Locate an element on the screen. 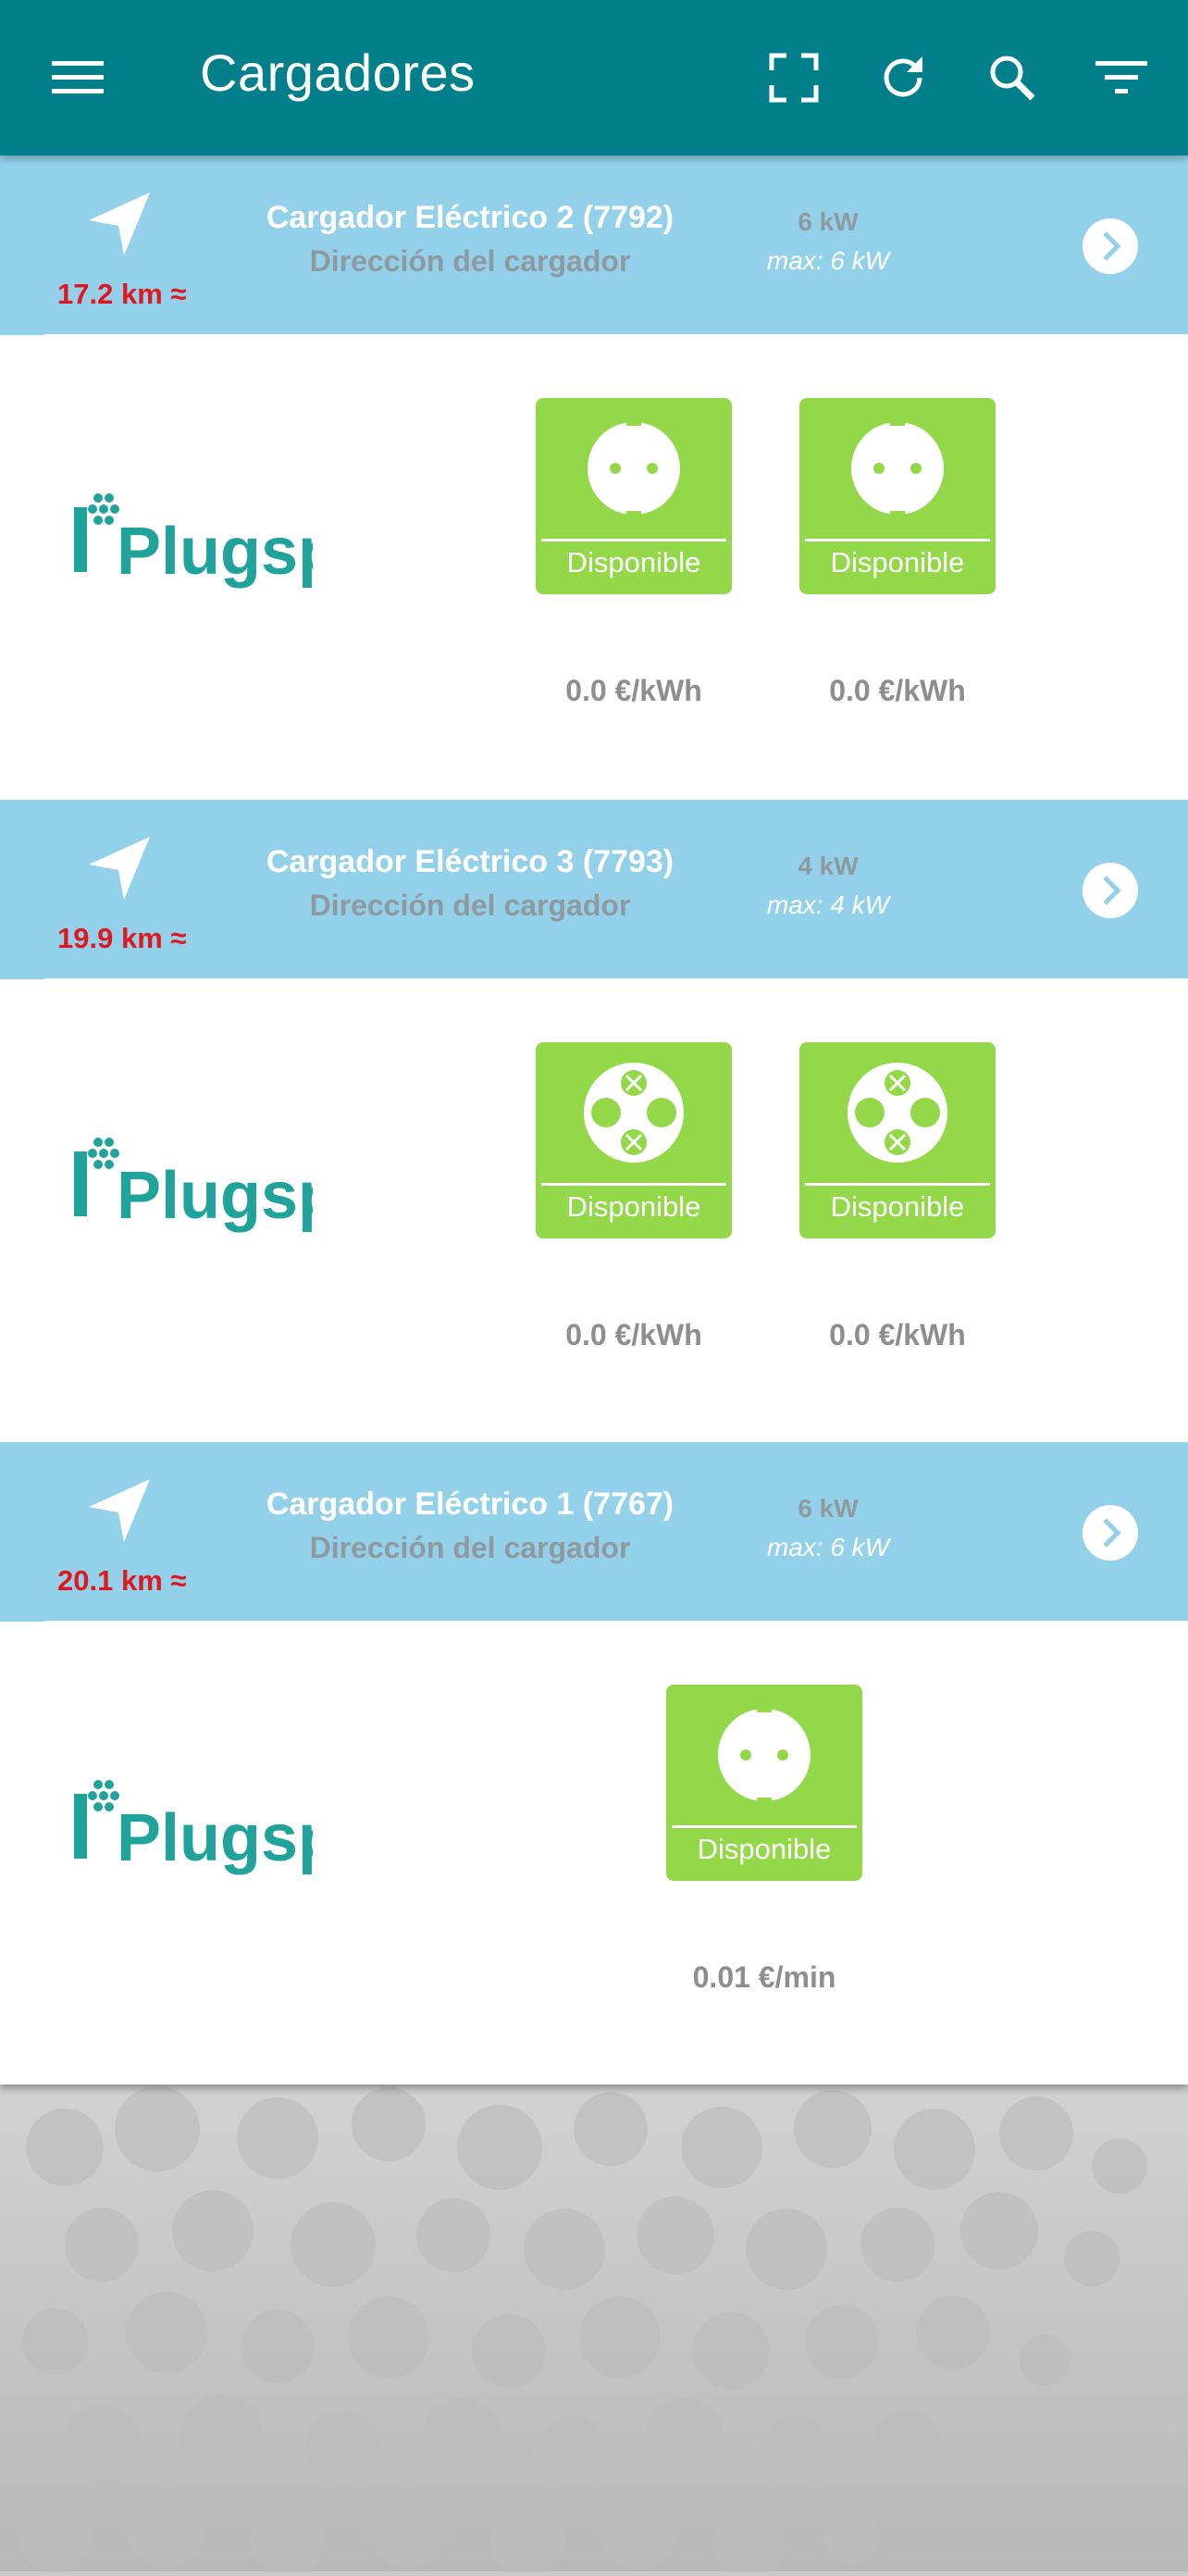 This screenshot has height=2576, width=1188. charger-power: 4 kW is located at coordinates (829, 866).